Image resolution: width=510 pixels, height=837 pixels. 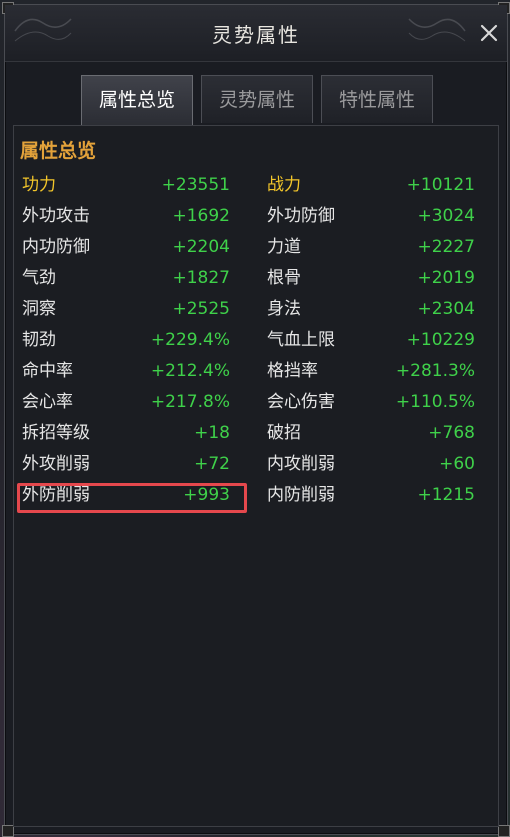 I want to click on stat-label: 命中率, so click(x=47, y=371).